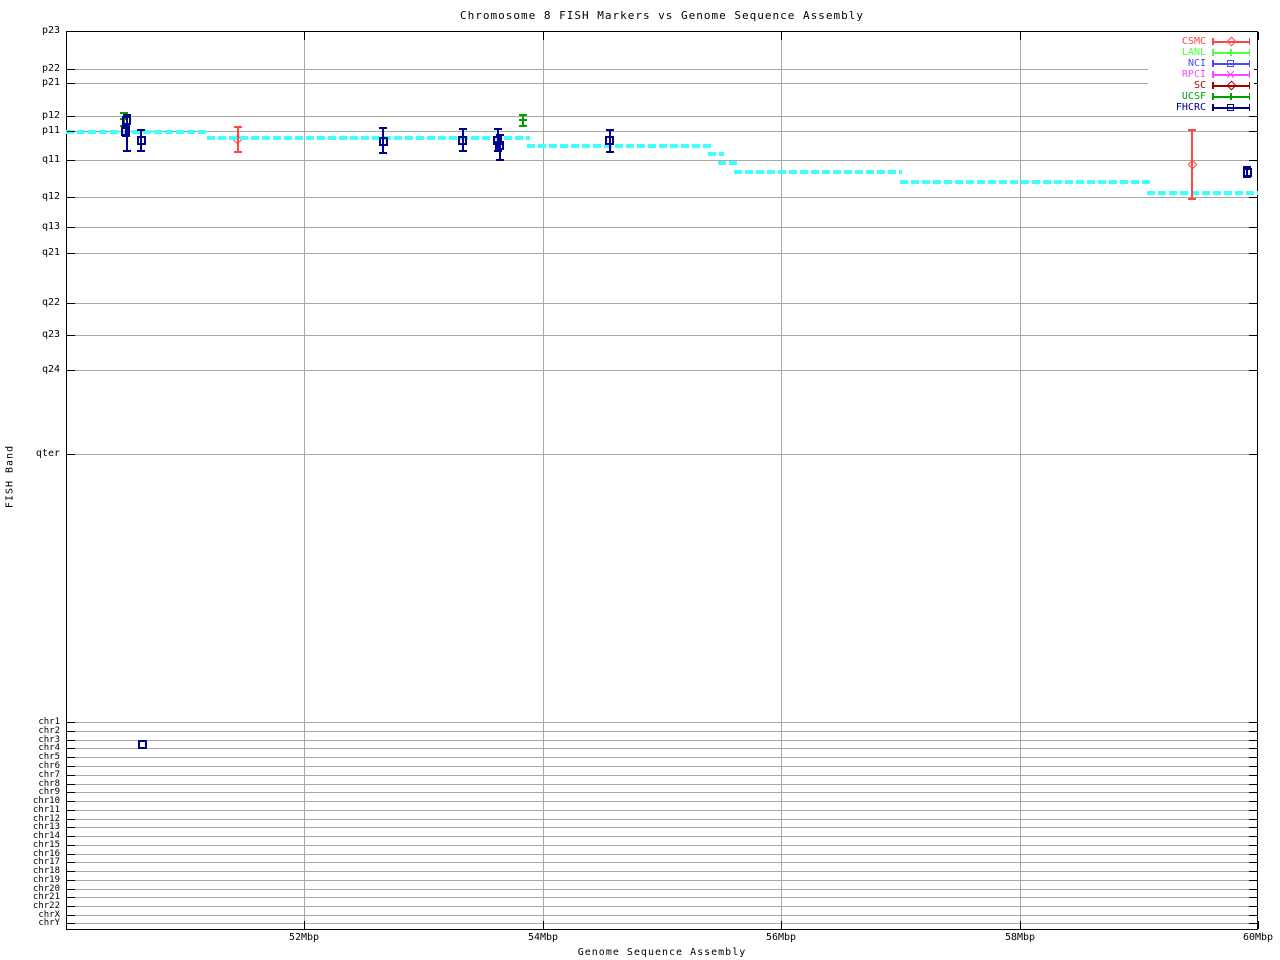 This screenshot has height=960, width=1280. Describe the element at coordinates (50, 115) in the screenshot. I see `band-label: p12` at that location.